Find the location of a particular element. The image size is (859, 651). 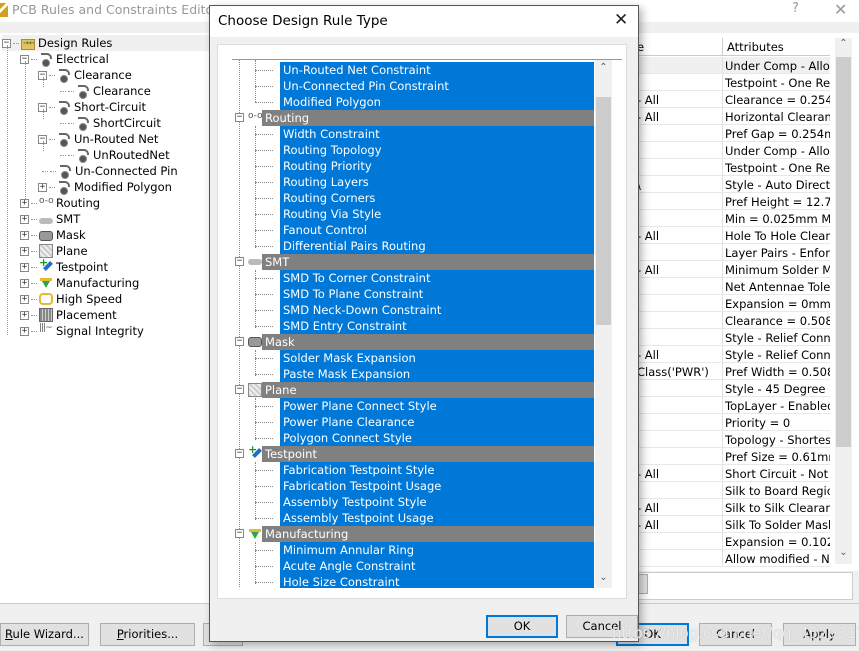

rule-type-item: Hole Size Constraint is located at coordinates (413, 581).